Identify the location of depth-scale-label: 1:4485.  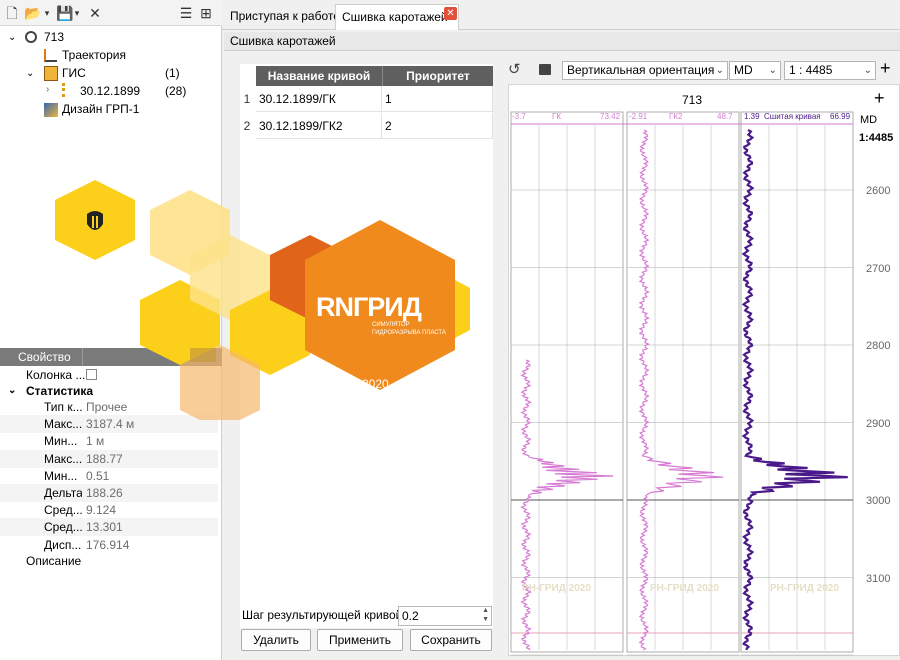
(876, 138).